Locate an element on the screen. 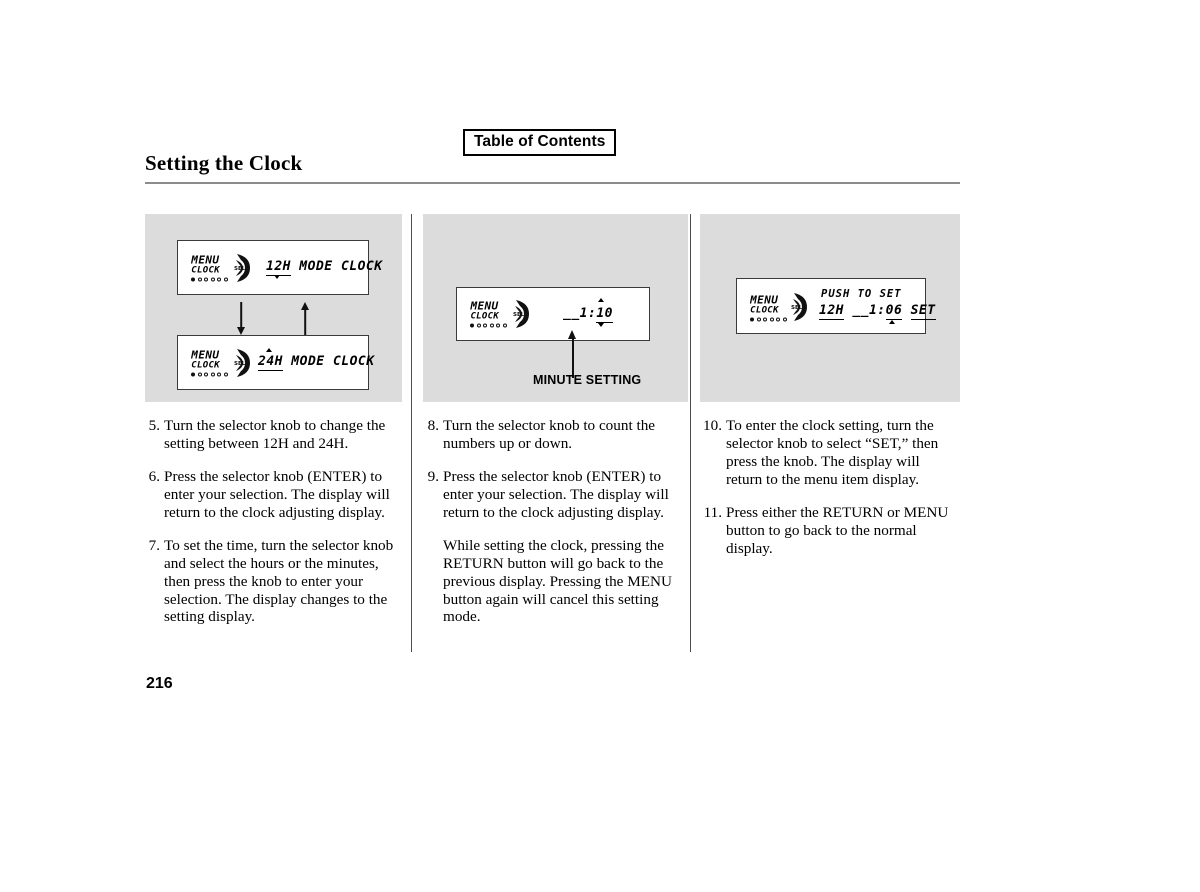  title-divider-rule is located at coordinates (552, 183).